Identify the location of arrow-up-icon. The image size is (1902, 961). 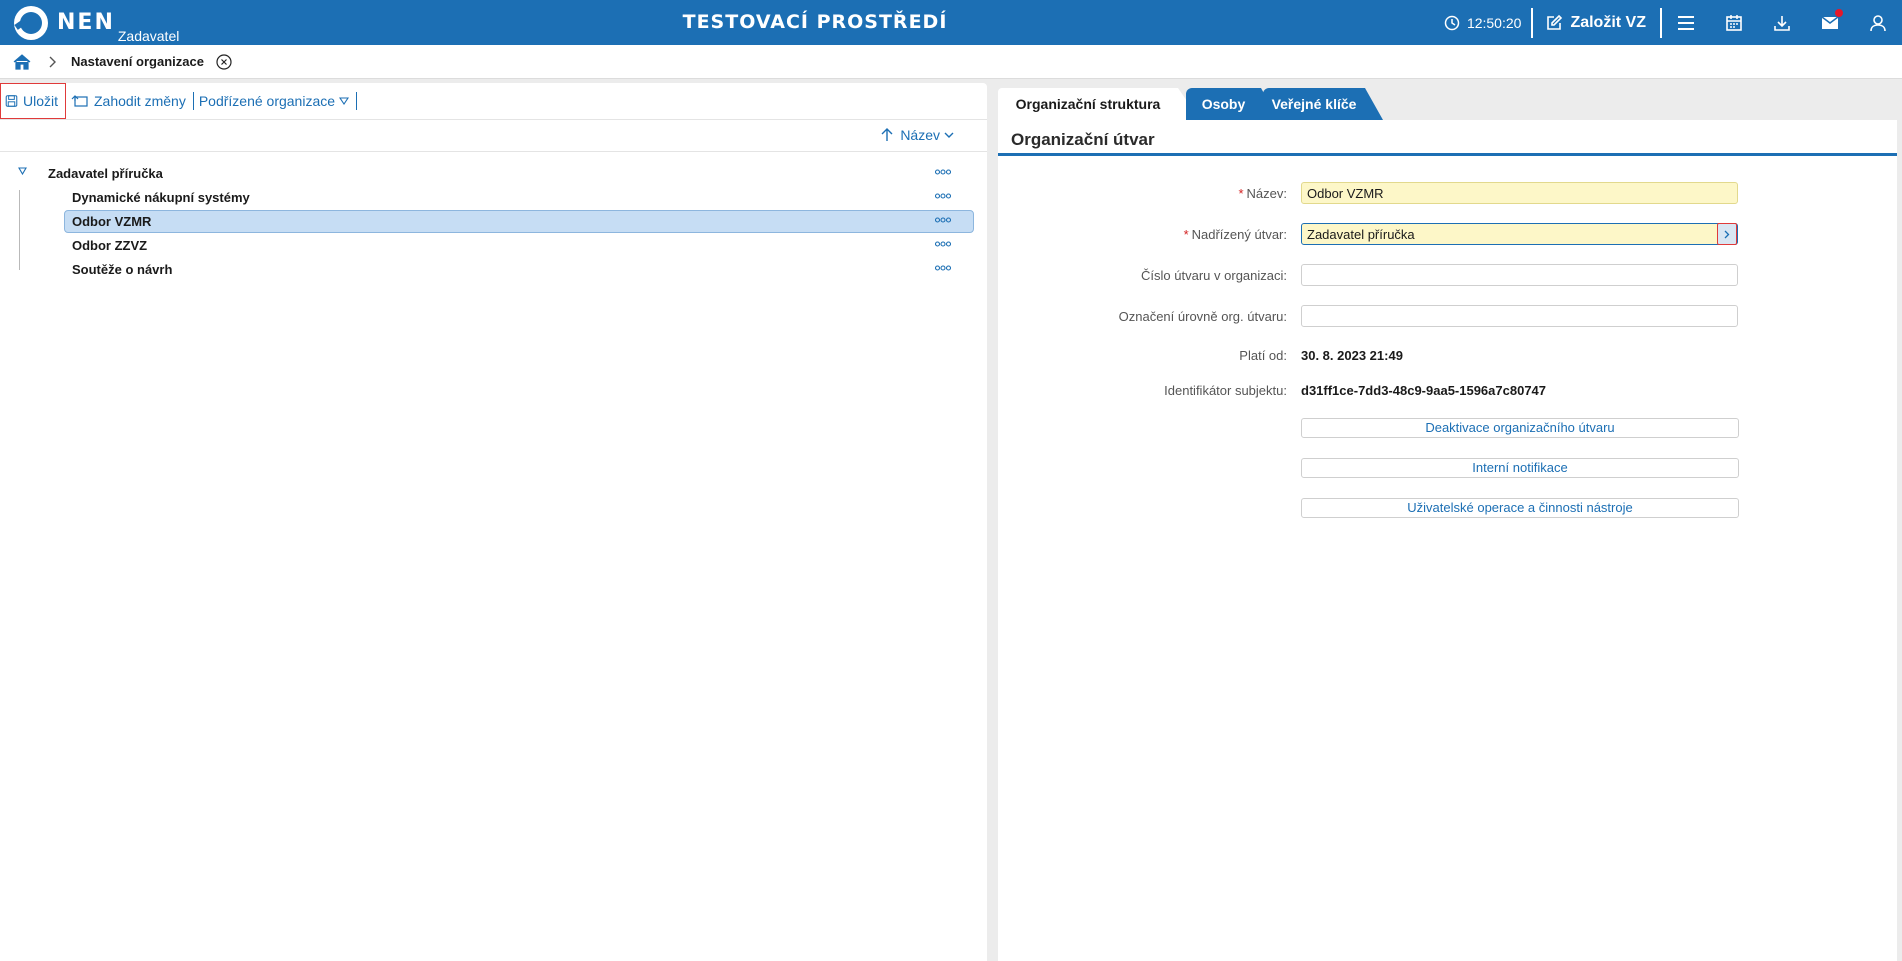
(887, 135).